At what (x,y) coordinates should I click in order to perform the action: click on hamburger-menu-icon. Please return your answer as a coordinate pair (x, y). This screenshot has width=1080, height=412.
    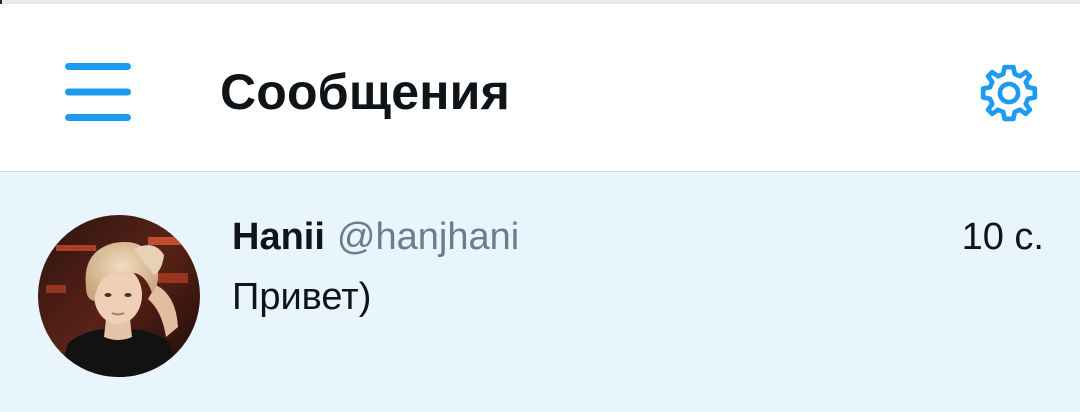
    Looking at the image, I should click on (98, 92).